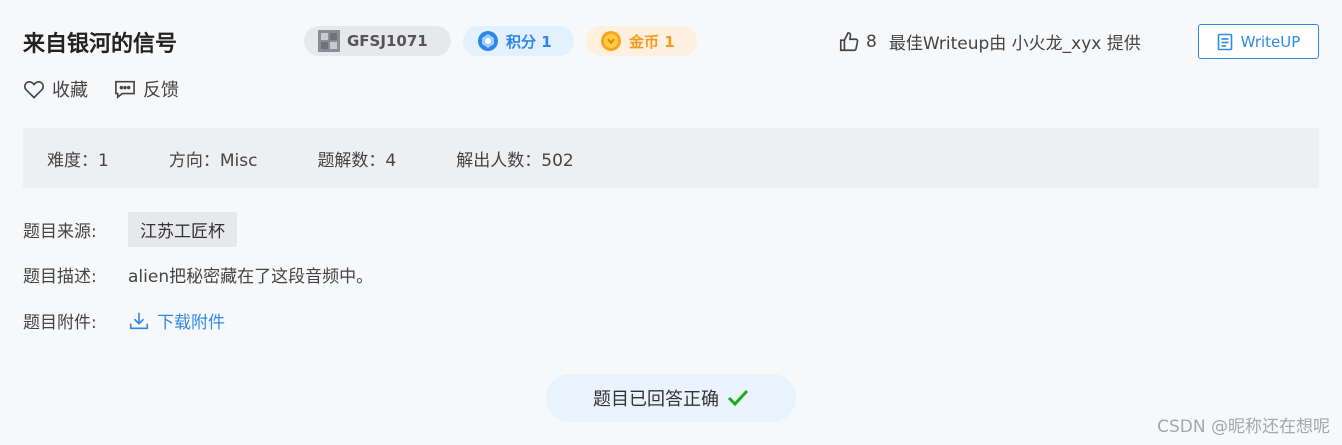 The width and height of the screenshot is (1342, 445). Describe the element at coordinates (738, 398) in the screenshot. I see `check-icon` at that location.